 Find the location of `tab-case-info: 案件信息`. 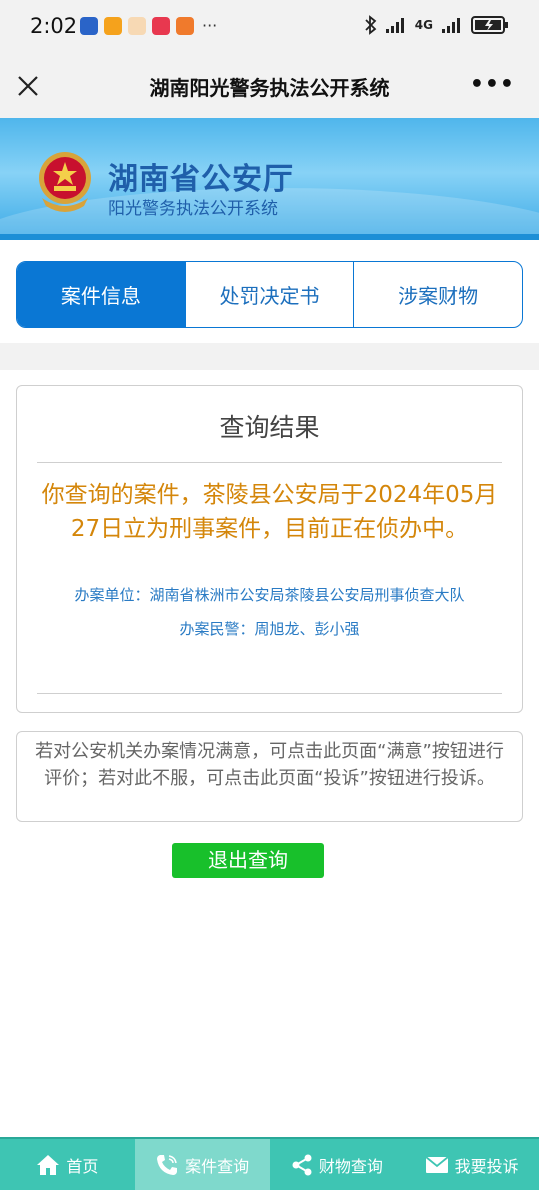

tab-case-info: 案件信息 is located at coordinates (101, 294).